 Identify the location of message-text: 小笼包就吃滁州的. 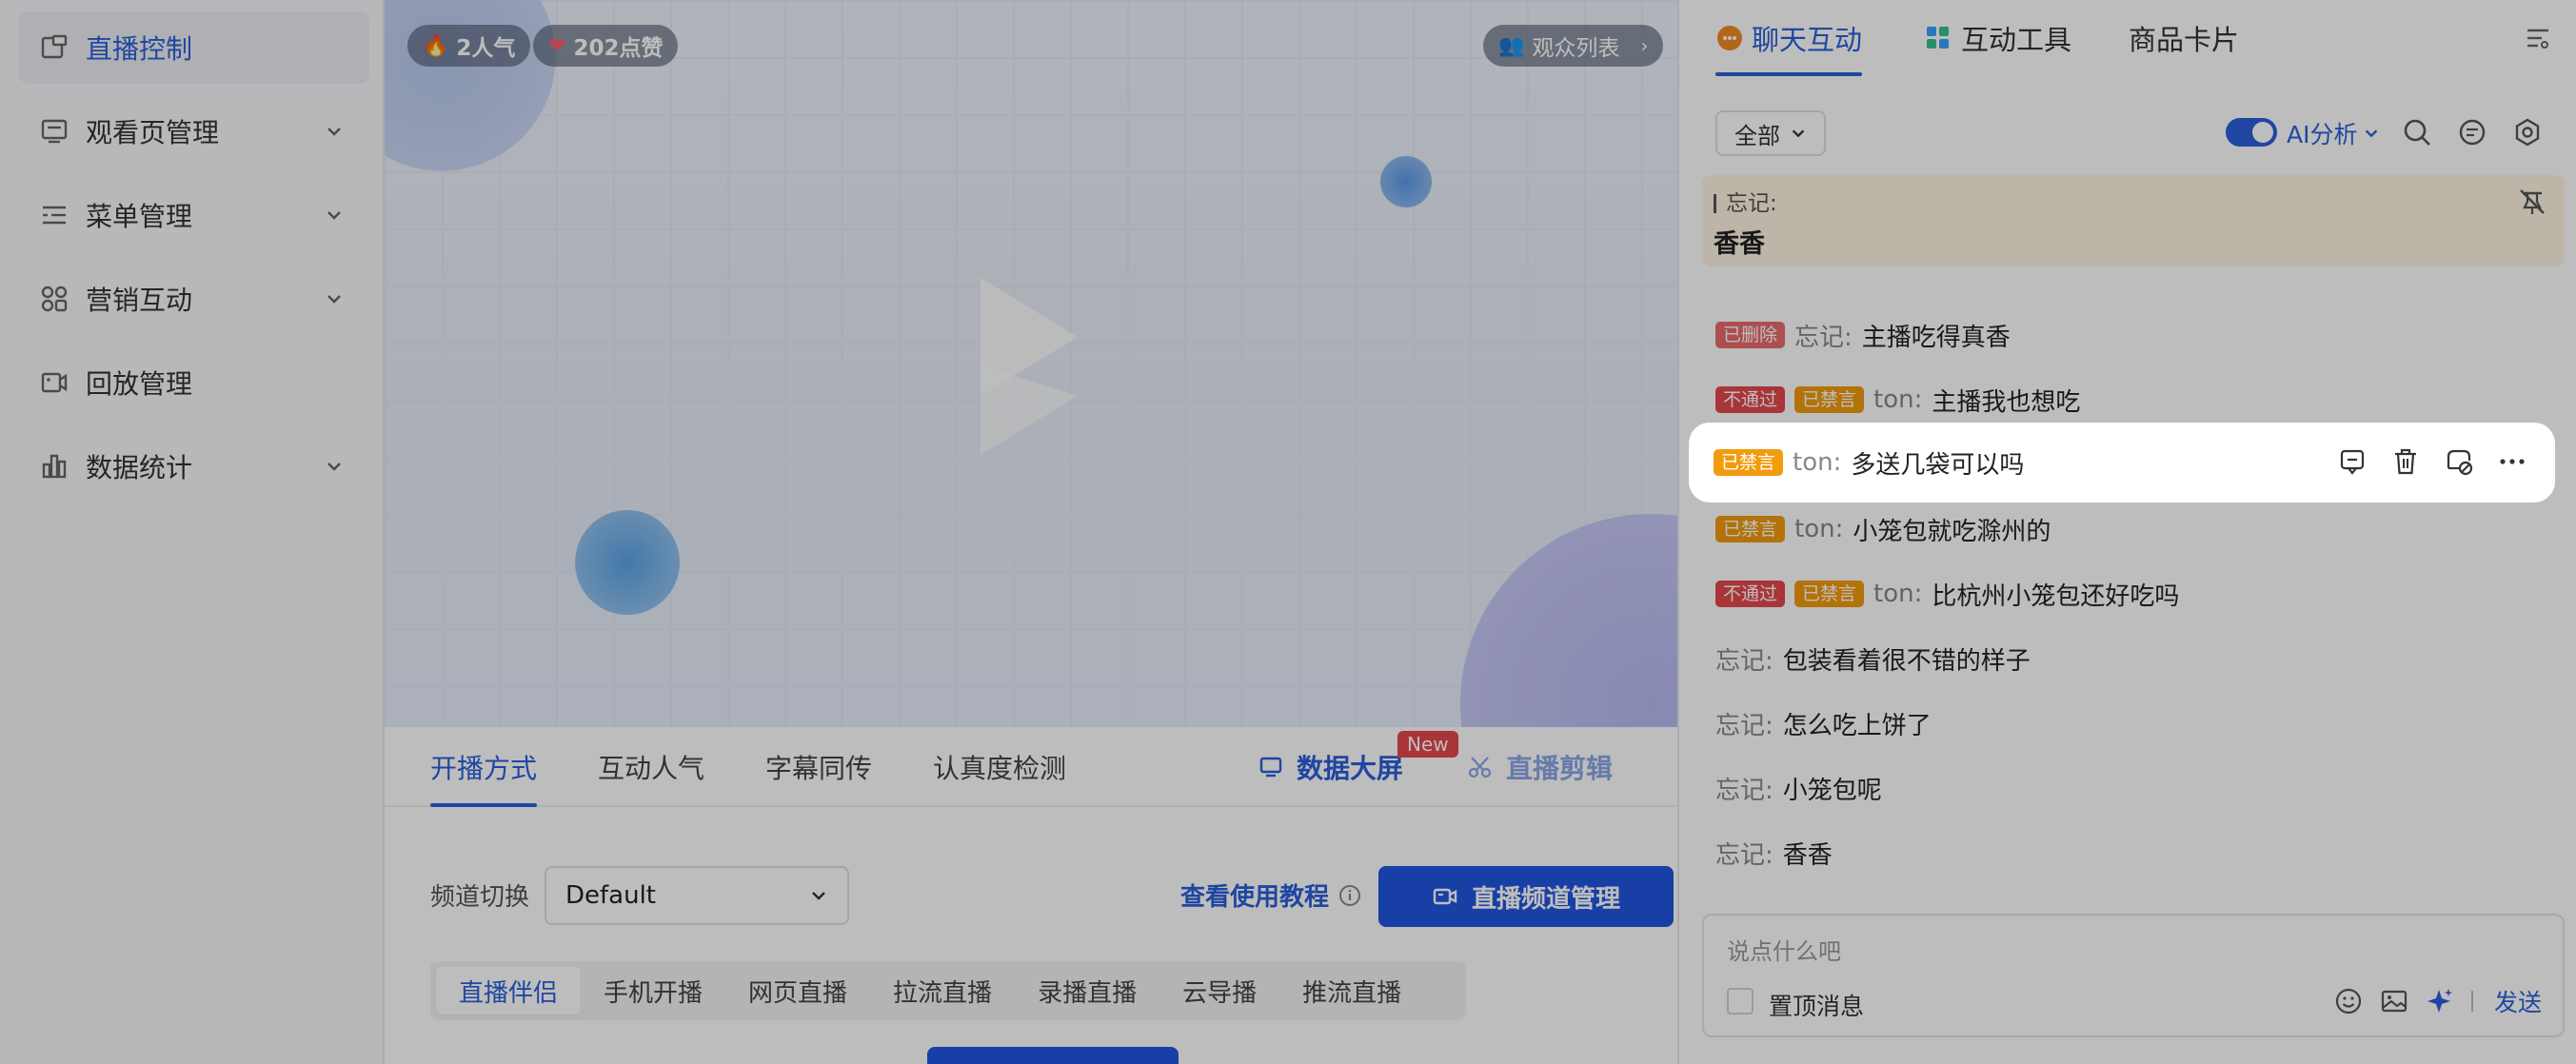
(1952, 531).